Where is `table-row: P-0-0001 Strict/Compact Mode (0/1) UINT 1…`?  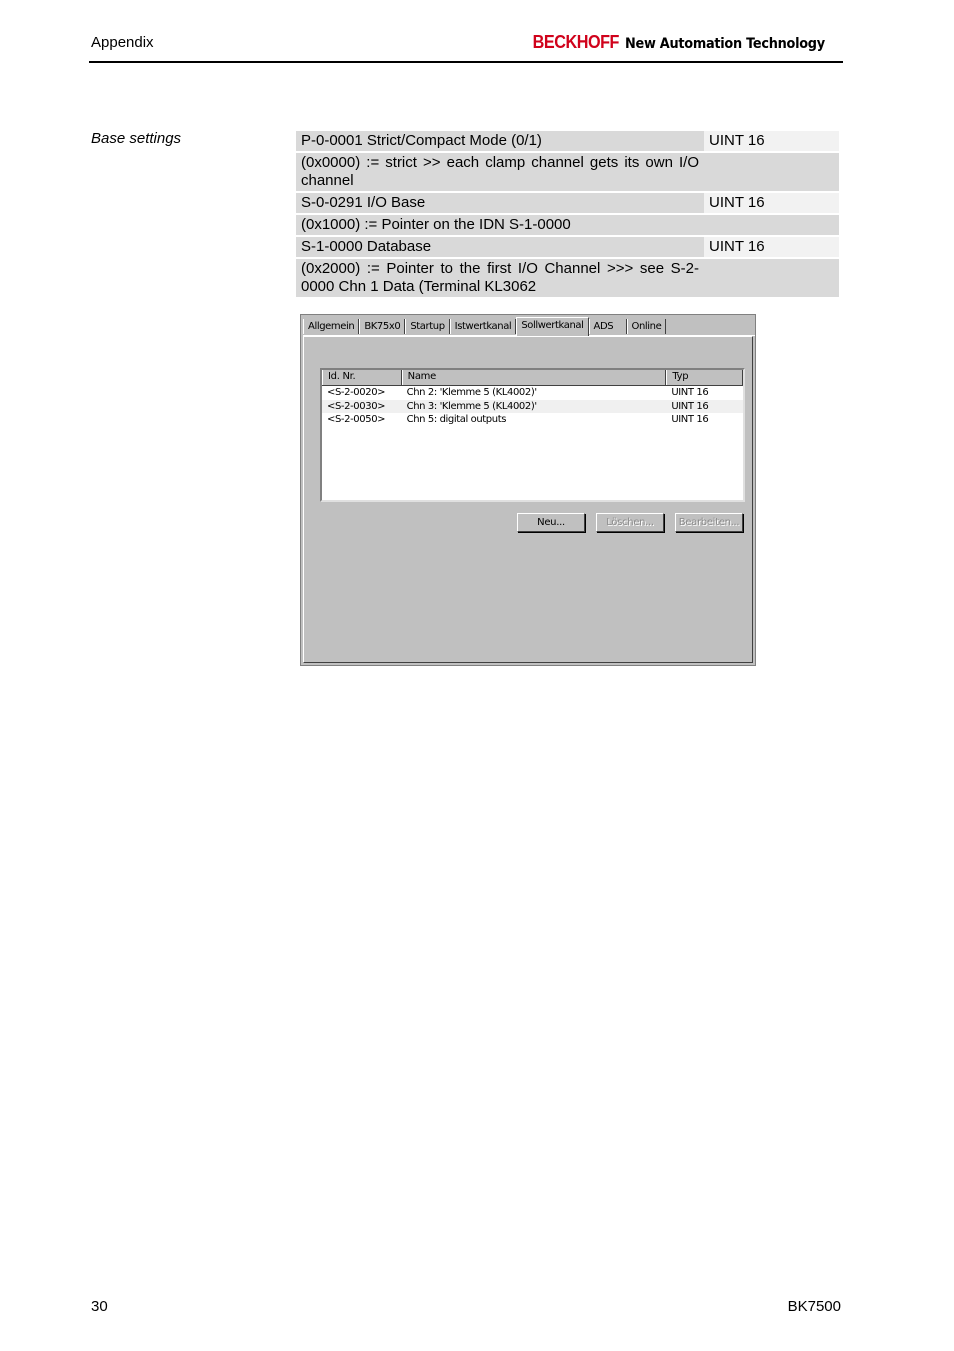 table-row: P-0-0001 Strict/Compact Mode (0/1) UINT 1… is located at coordinates (567, 141).